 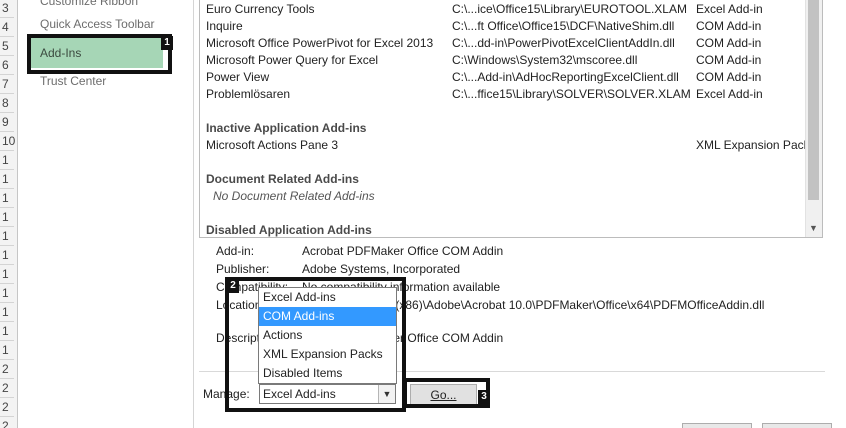 I want to click on addin-name: Microsoft Actions Pane 3, so click(x=272, y=145).